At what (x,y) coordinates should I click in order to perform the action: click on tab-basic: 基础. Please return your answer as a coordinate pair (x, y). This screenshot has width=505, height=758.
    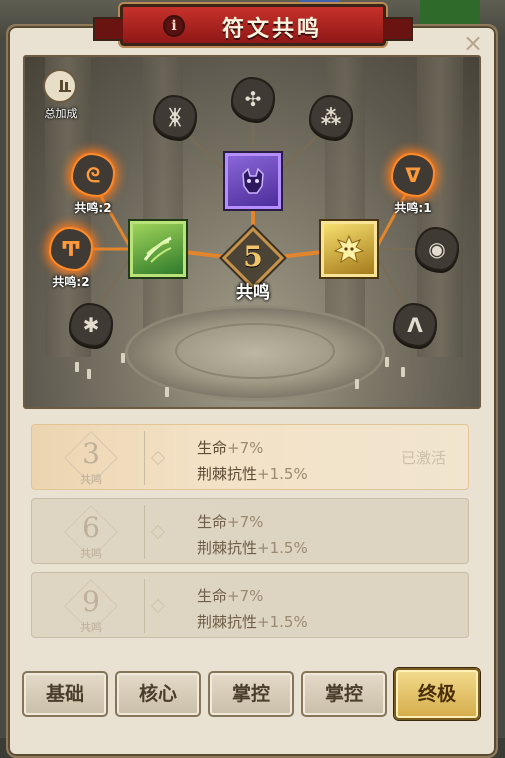
    Looking at the image, I should click on (65, 694).